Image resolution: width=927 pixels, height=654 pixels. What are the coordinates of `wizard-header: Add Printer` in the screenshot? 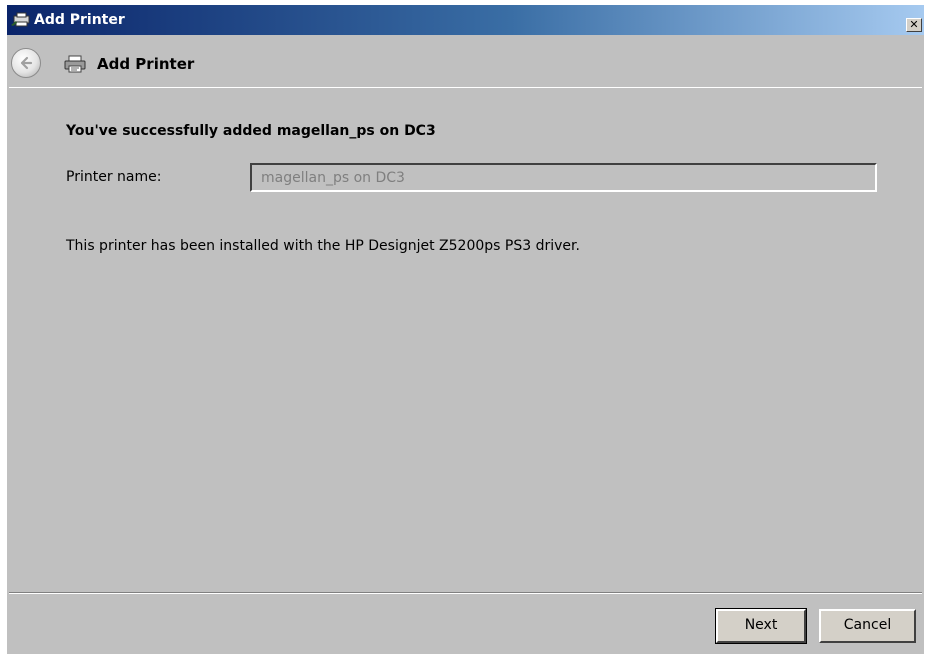 It's located at (465, 61).